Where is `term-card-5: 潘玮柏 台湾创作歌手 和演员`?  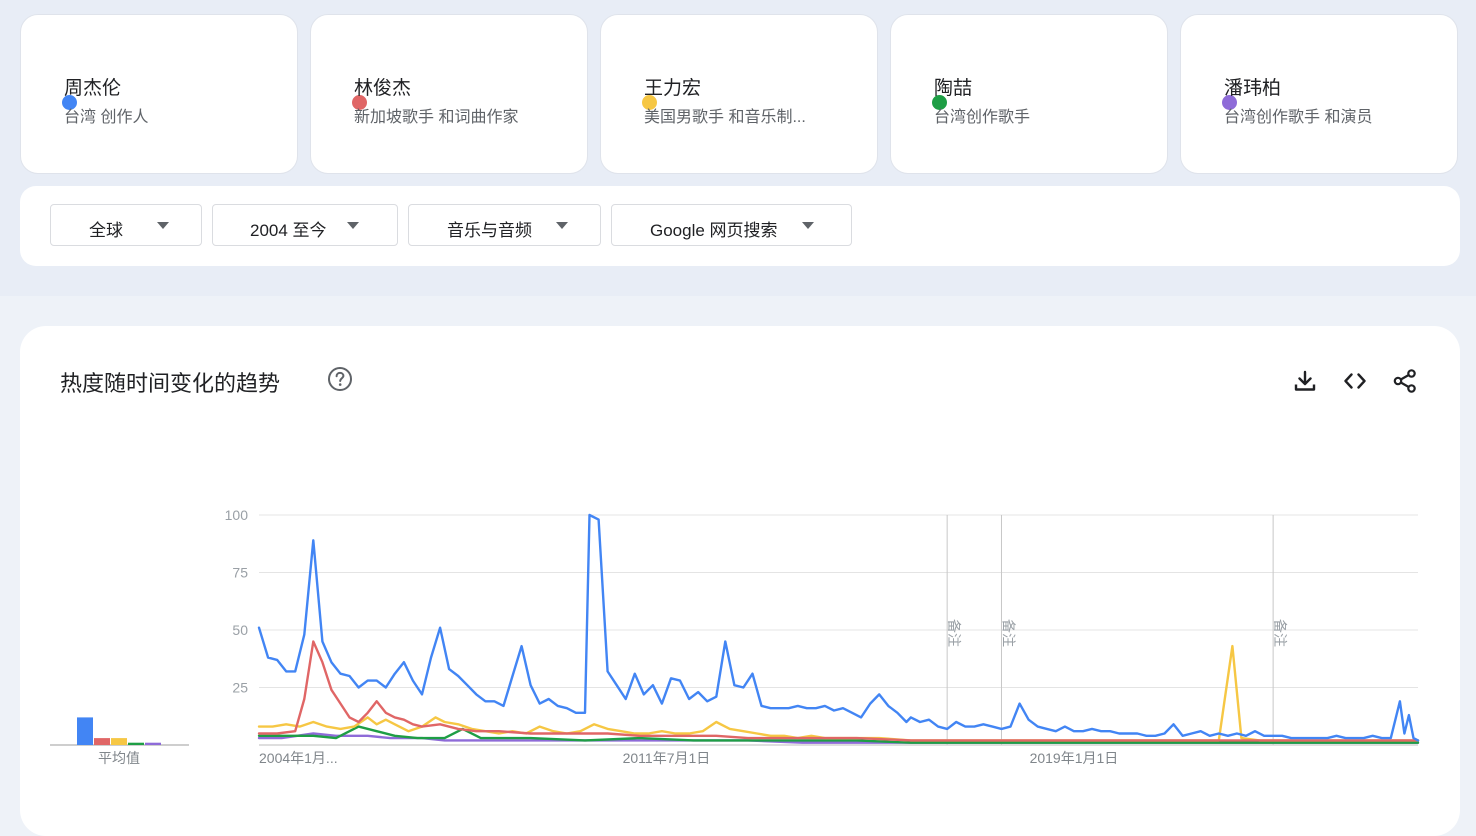
term-card-5: 潘玮柏 台湾创作歌手 和演员 is located at coordinates (1319, 94).